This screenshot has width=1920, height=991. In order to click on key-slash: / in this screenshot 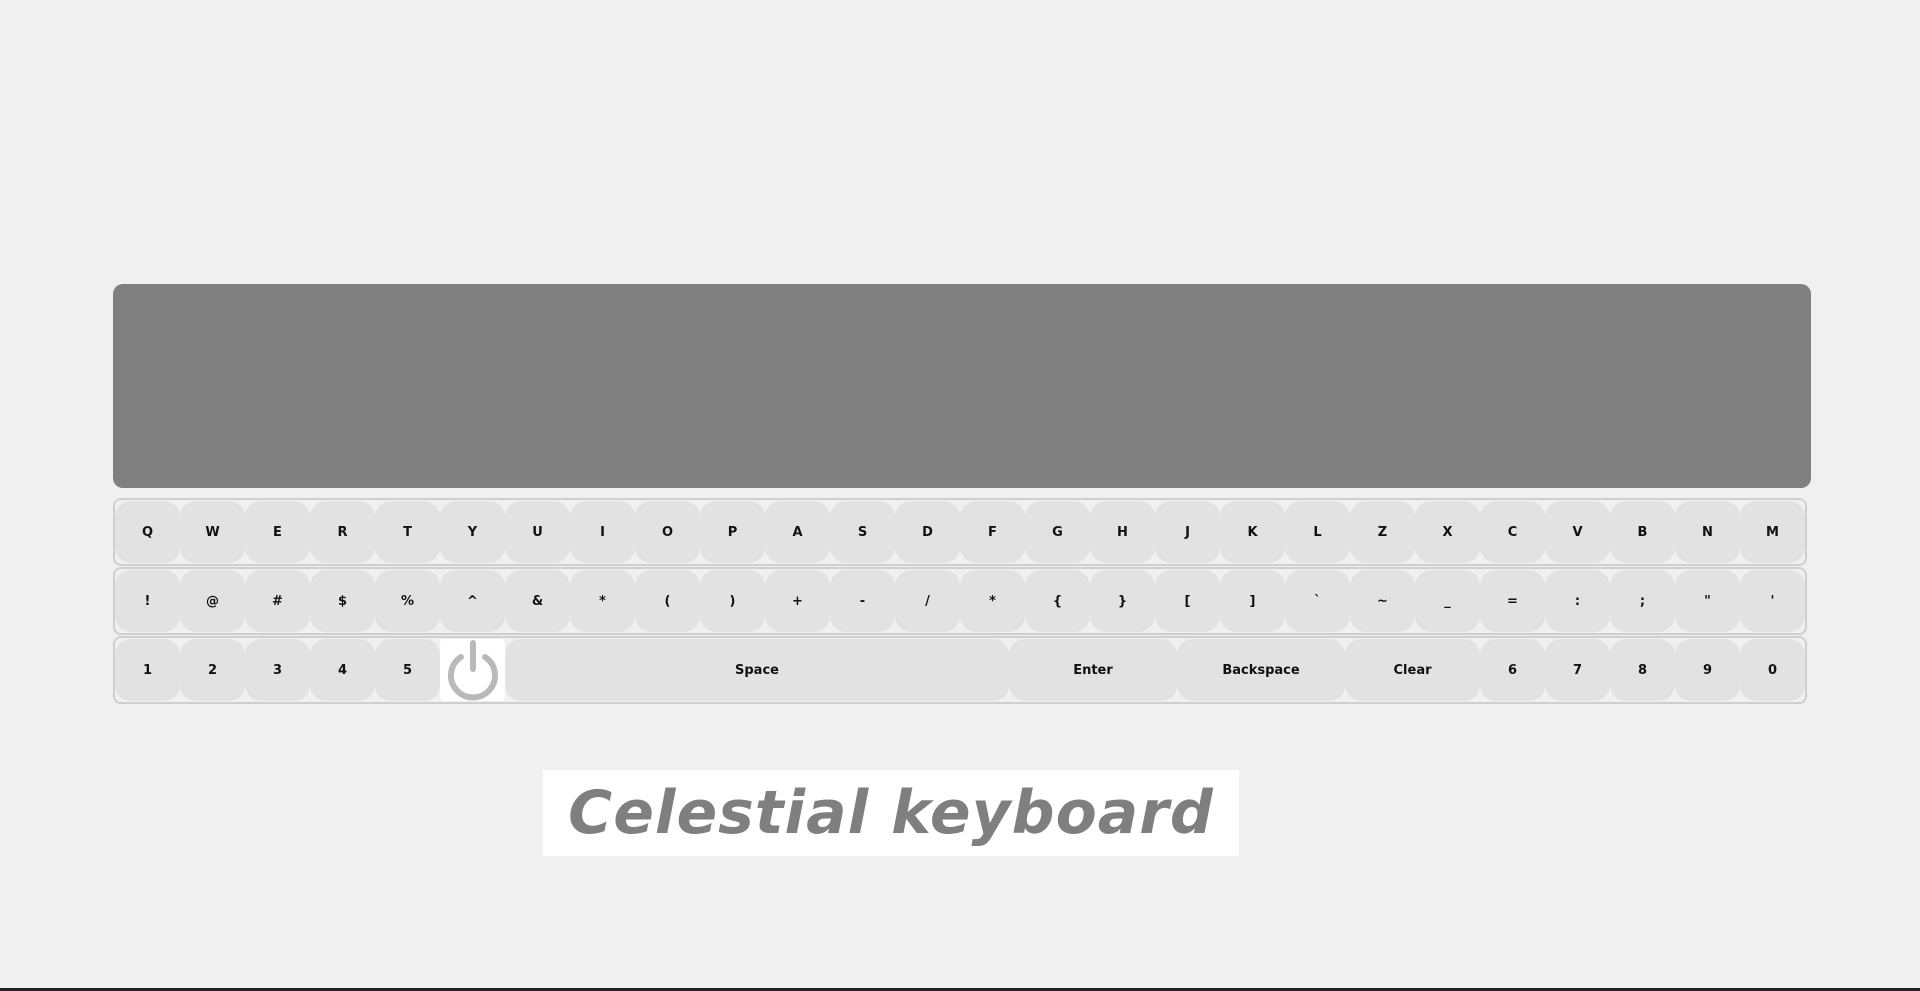, I will do `click(927, 601)`.